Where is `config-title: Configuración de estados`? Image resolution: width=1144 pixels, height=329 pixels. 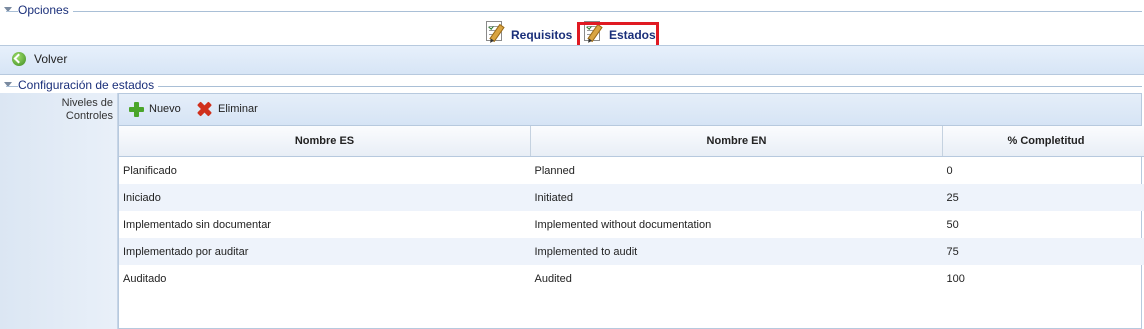
config-title: Configuración de estados is located at coordinates (88, 85).